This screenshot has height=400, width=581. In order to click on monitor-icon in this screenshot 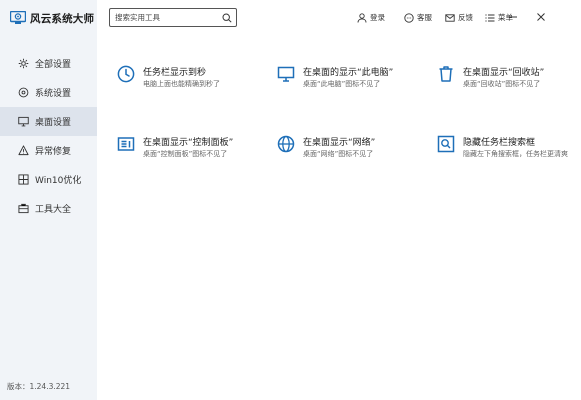, I will do `click(286, 74)`.